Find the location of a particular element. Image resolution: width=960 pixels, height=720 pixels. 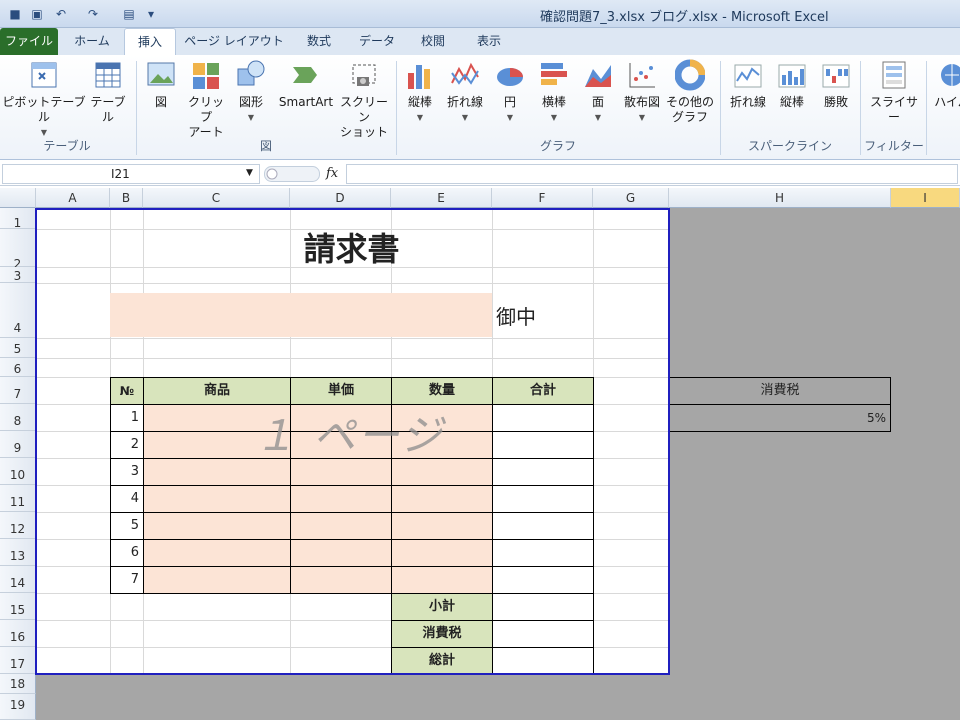

pivot-table-button: ピボットテーブル ▼ is located at coordinates (44, 99).